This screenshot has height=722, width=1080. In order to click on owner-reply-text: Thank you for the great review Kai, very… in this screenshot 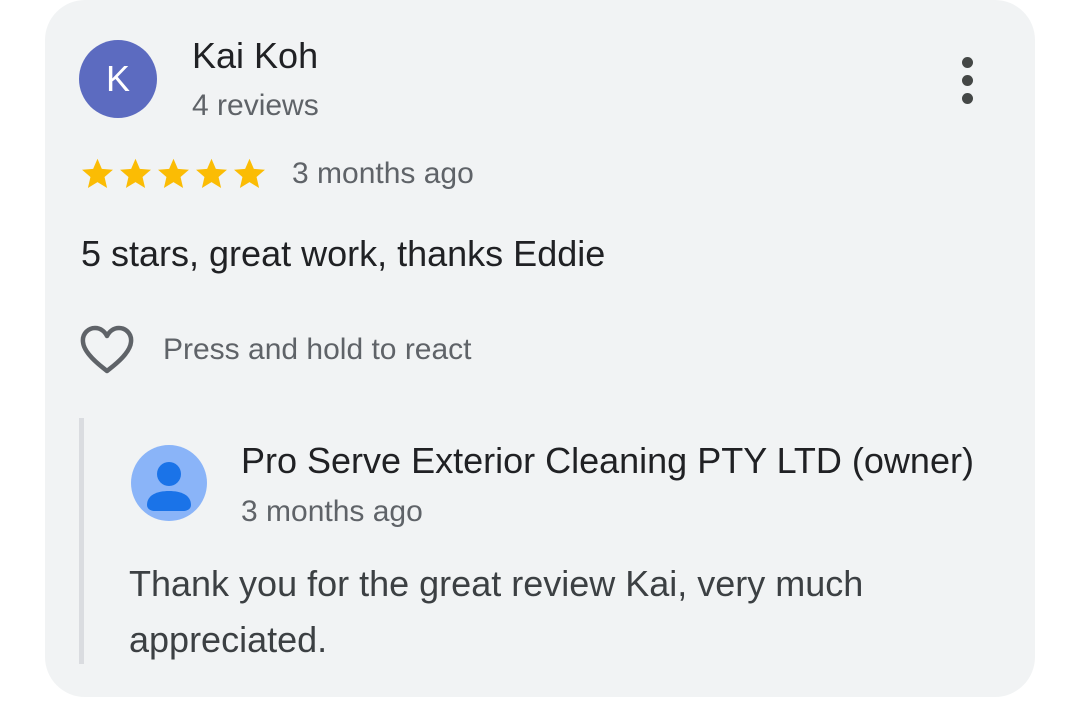, I will do `click(496, 611)`.